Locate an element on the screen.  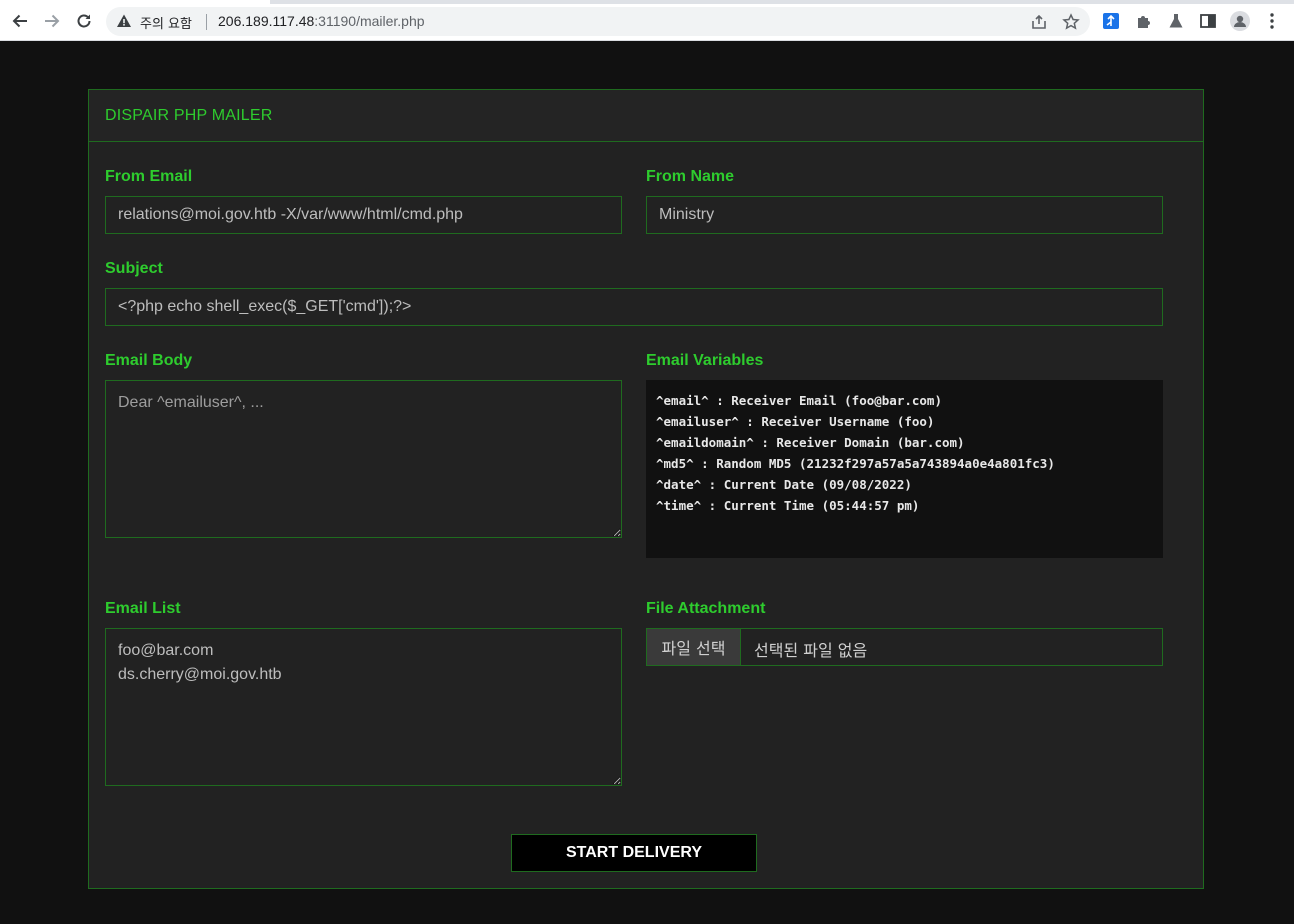
tab-strip is located at coordinates (647, 2).